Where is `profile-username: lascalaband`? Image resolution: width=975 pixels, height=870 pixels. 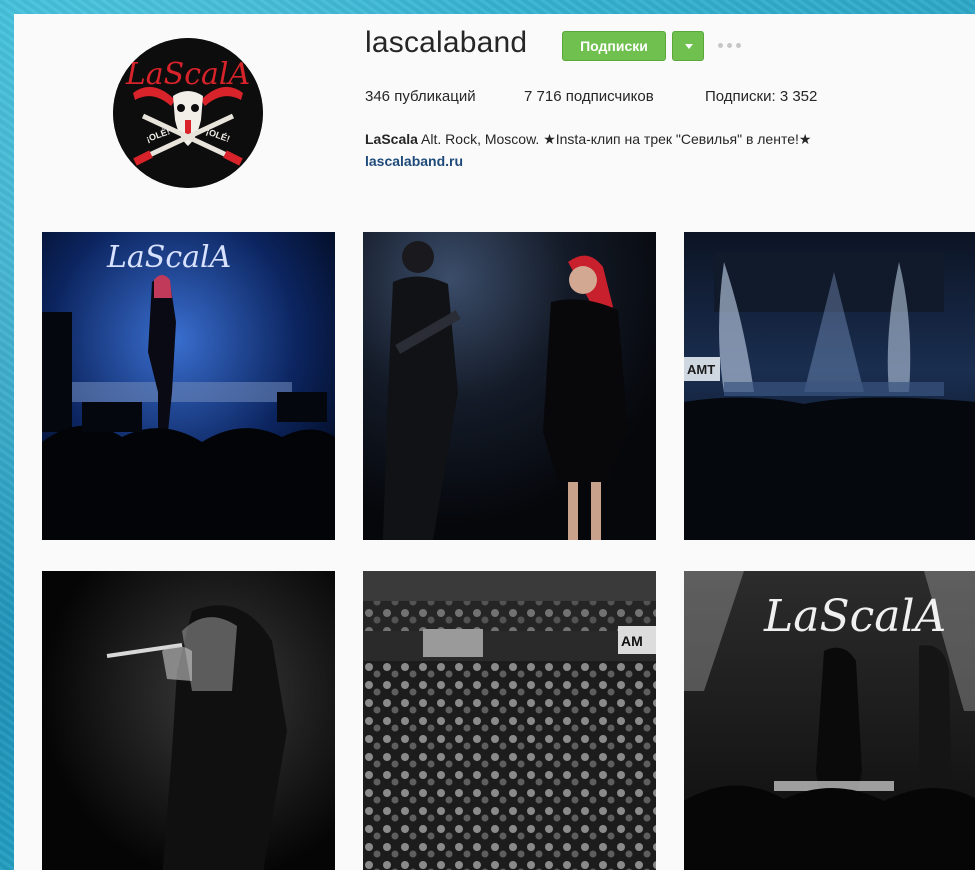
profile-username: lascalaband is located at coordinates (446, 42).